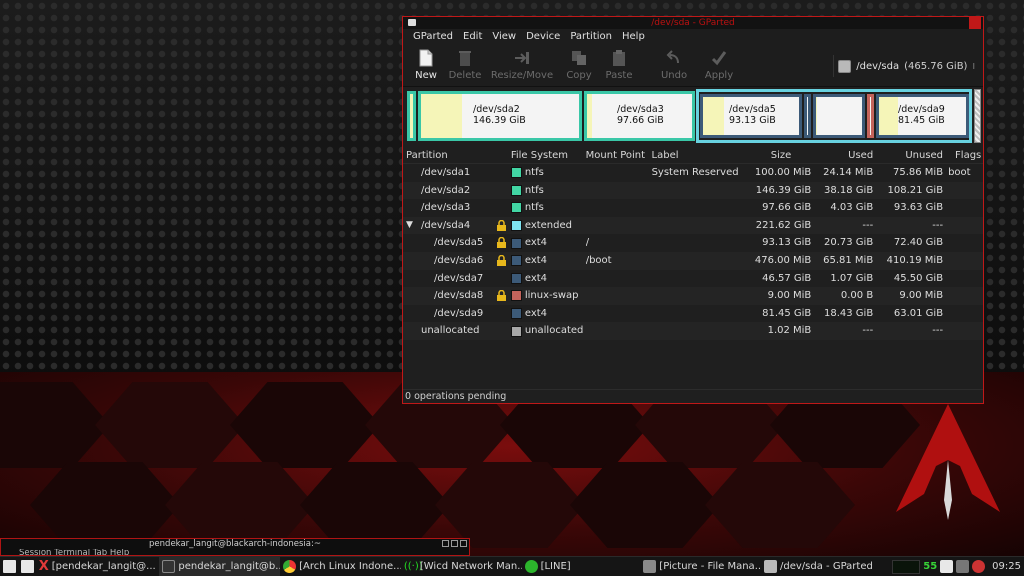 This screenshot has width=1024, height=576. Describe the element at coordinates (848, 313) in the screenshot. I see `row-used: 18.43 GiB` at that location.